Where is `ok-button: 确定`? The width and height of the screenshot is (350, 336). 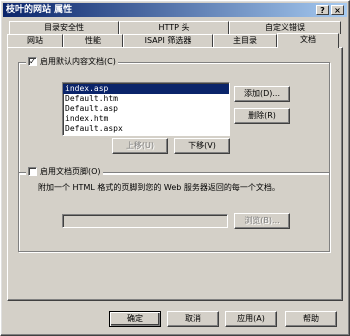
ok-button: 确定 is located at coordinates (135, 319).